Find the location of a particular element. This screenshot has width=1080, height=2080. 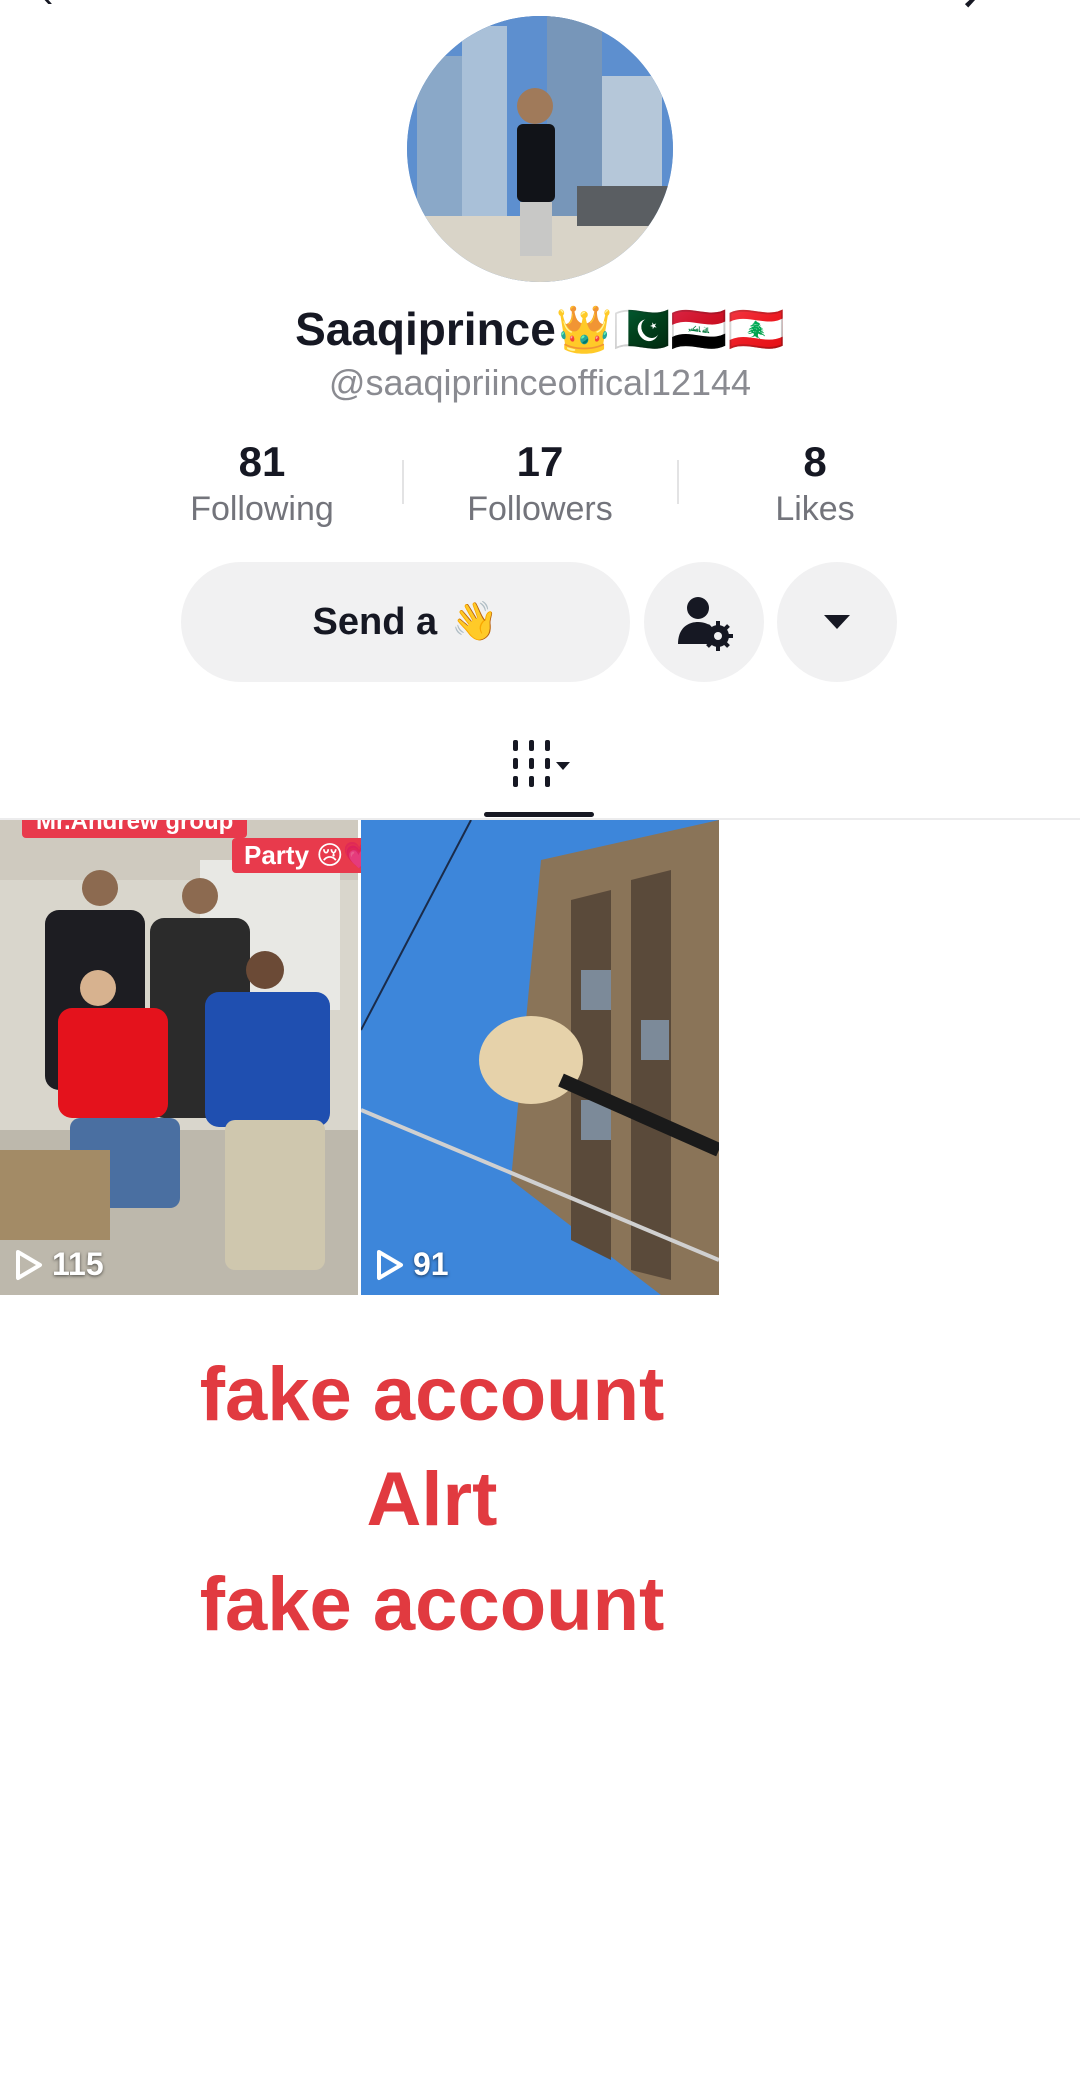

share-icon: ➚ is located at coordinates (977, 9).